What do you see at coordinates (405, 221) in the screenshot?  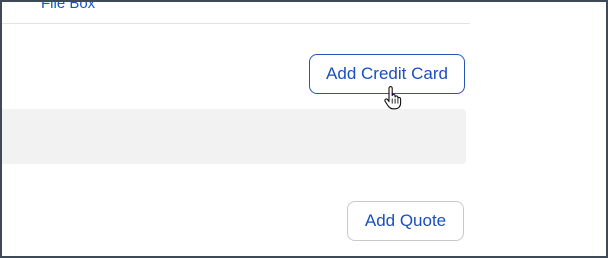 I see `add-quote-button: Add Quote` at bounding box center [405, 221].